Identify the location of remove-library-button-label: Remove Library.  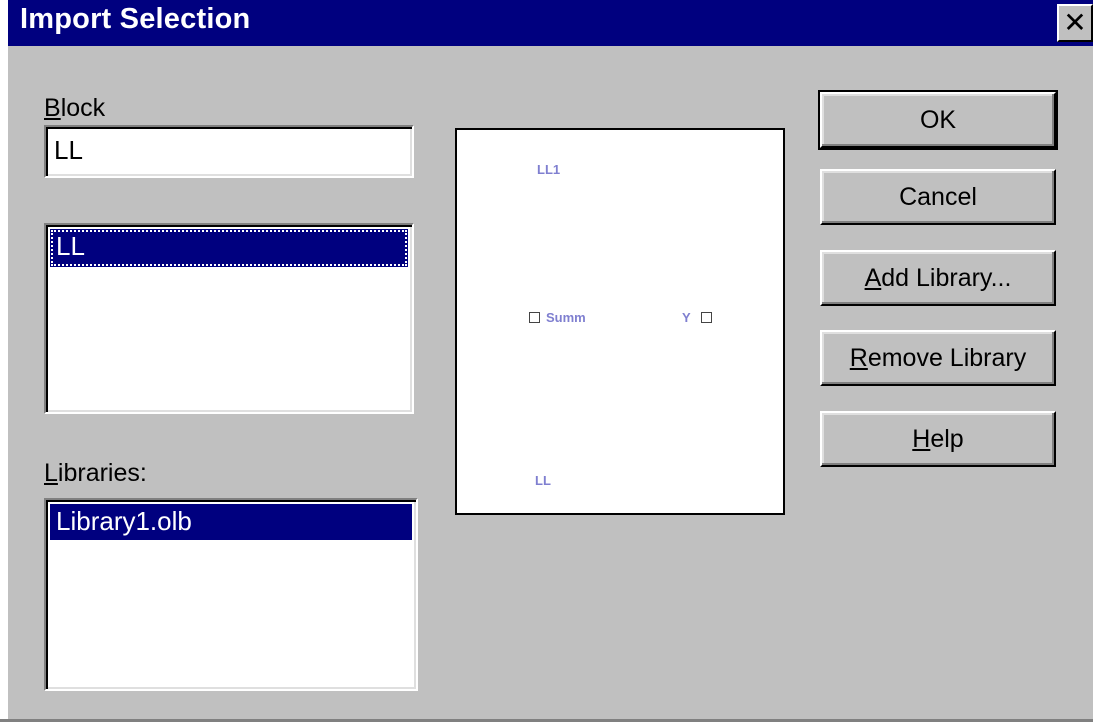
(938, 357).